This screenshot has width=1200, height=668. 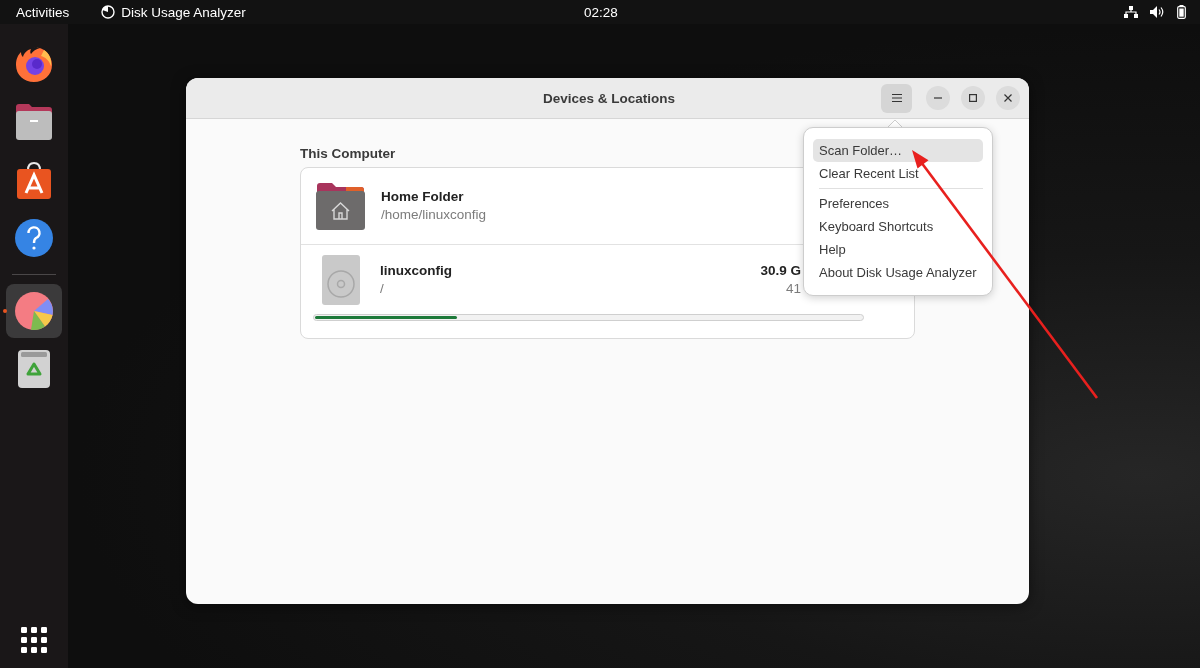 What do you see at coordinates (898, 173) in the screenshot?
I see `menu-item: Clear Recent List` at bounding box center [898, 173].